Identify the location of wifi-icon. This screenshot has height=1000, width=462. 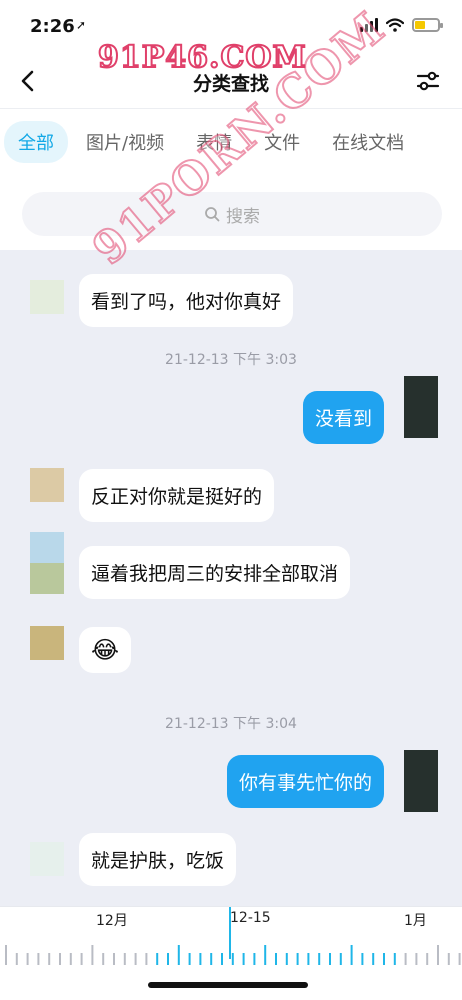
(395, 25).